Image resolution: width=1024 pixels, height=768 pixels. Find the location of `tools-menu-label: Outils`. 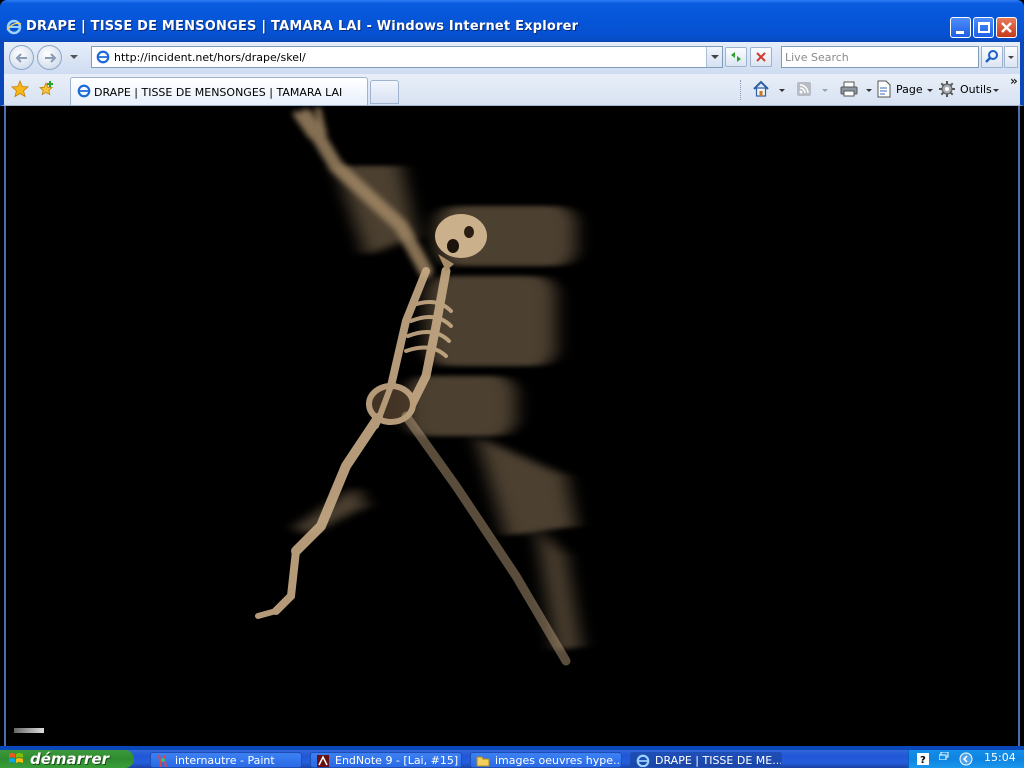

tools-menu-label: Outils is located at coordinates (976, 89).